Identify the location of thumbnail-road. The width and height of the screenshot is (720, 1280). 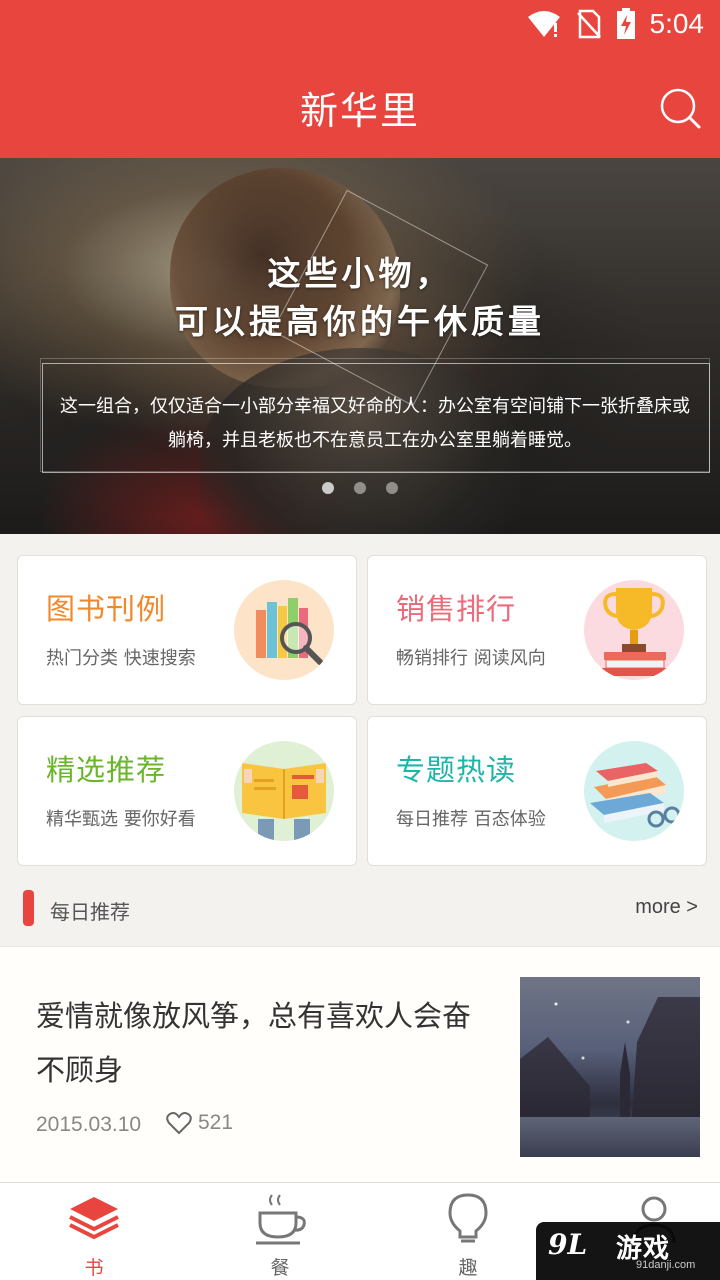
(610, 1137).